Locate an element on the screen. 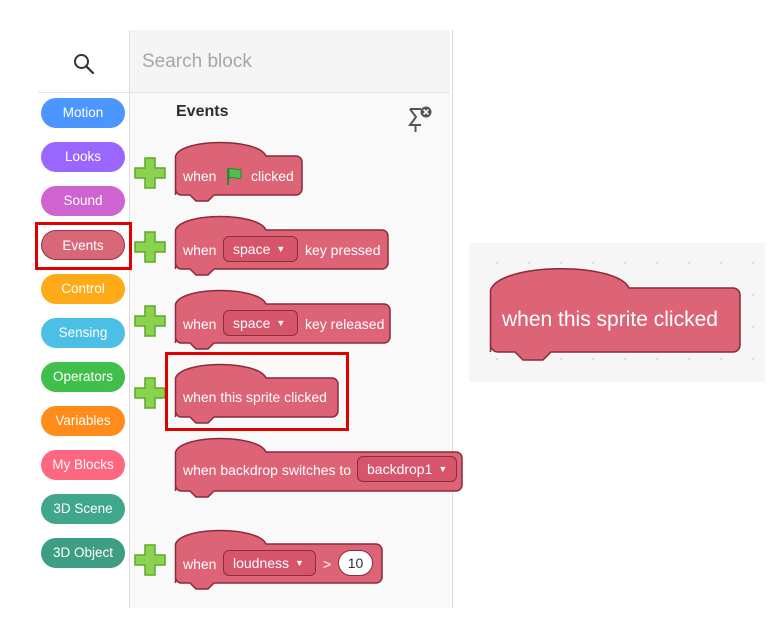 The height and width of the screenshot is (642, 783). sprite-clicked-highlight is located at coordinates (257, 391).